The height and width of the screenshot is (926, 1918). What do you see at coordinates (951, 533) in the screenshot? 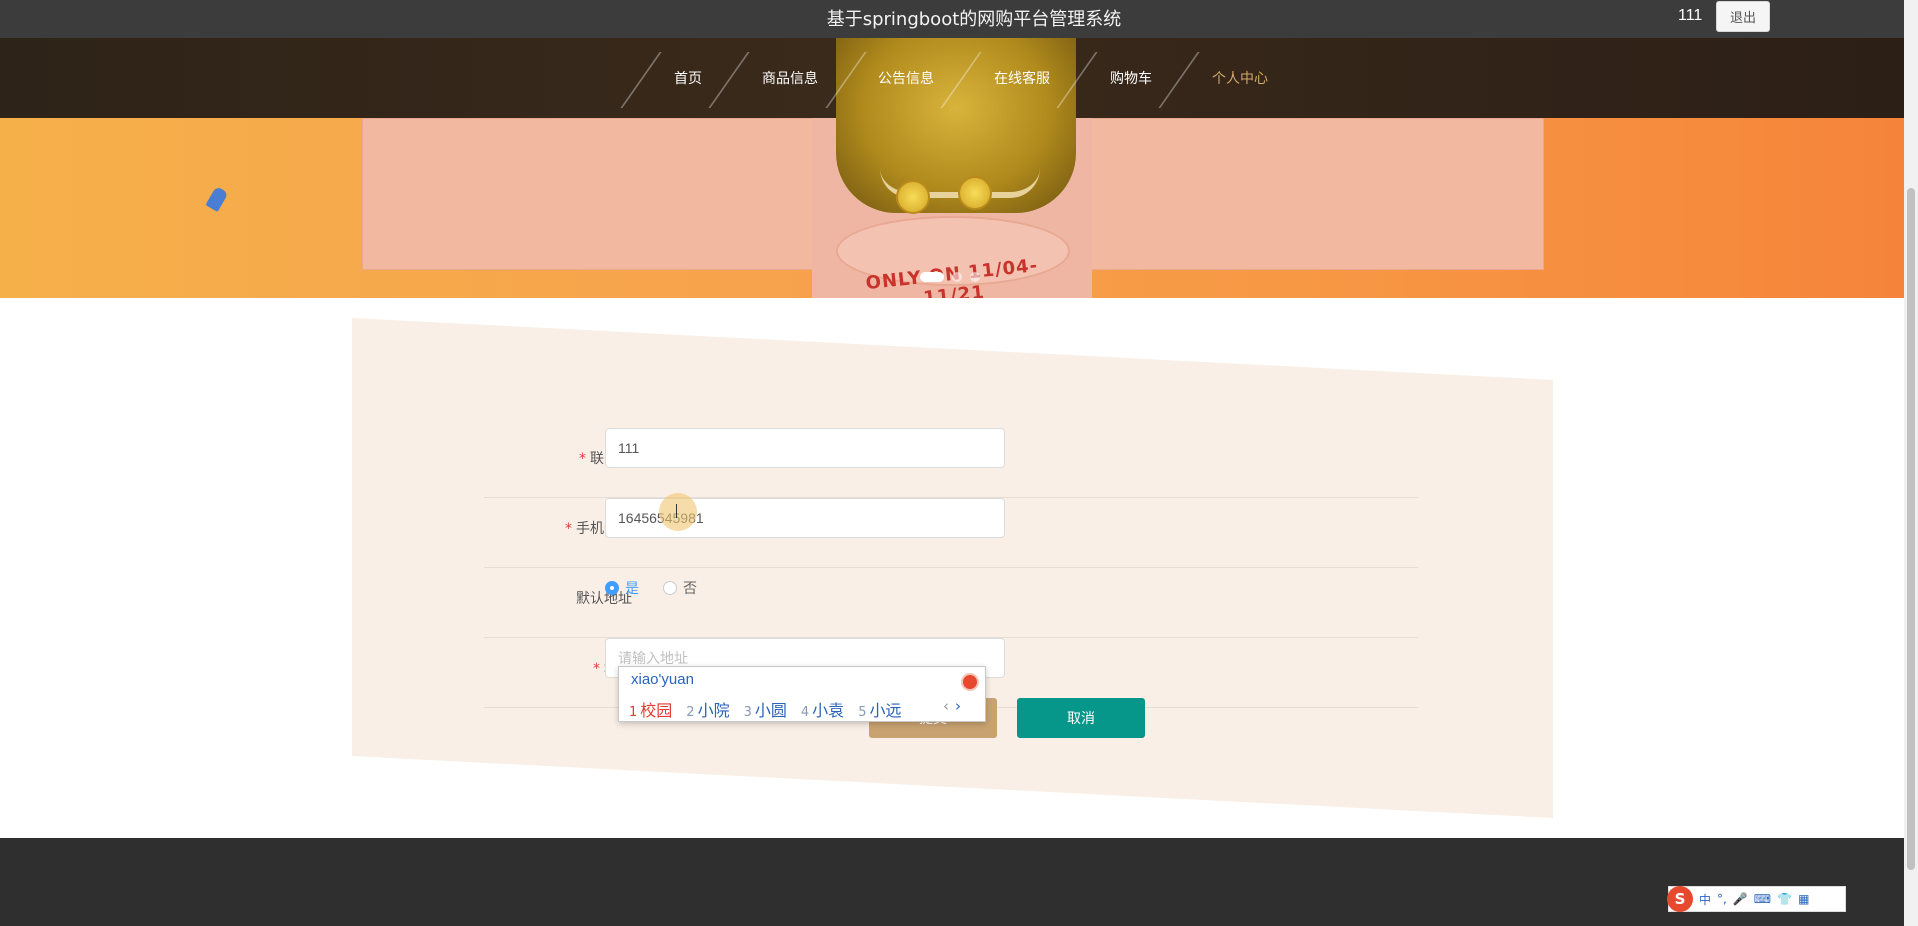
I see `form-row-phone: * 手机号码` at bounding box center [951, 533].